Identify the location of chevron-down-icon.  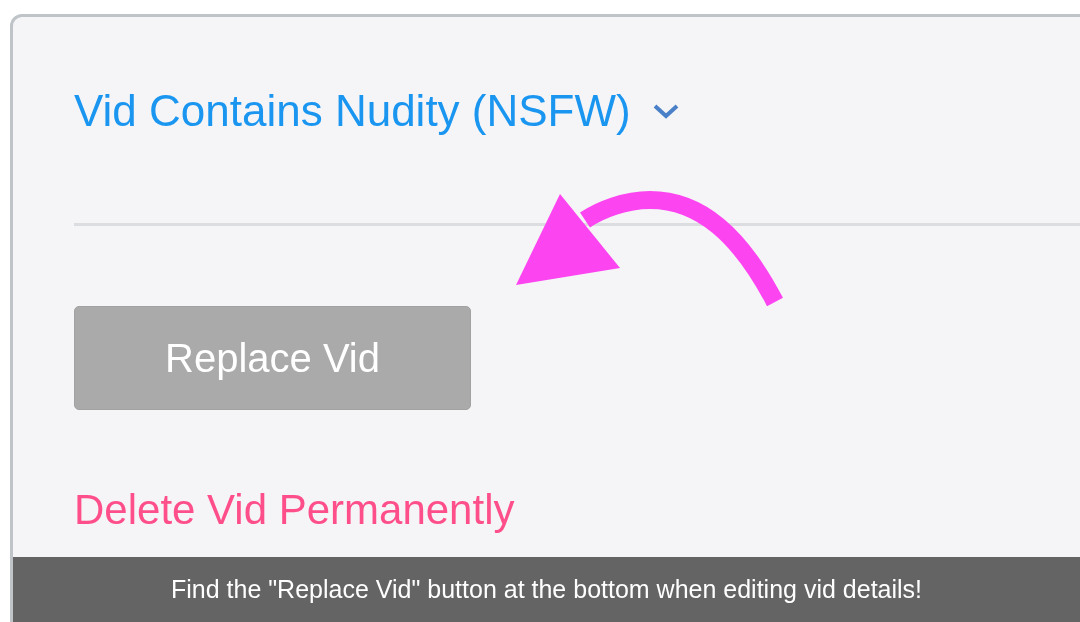
(665, 111).